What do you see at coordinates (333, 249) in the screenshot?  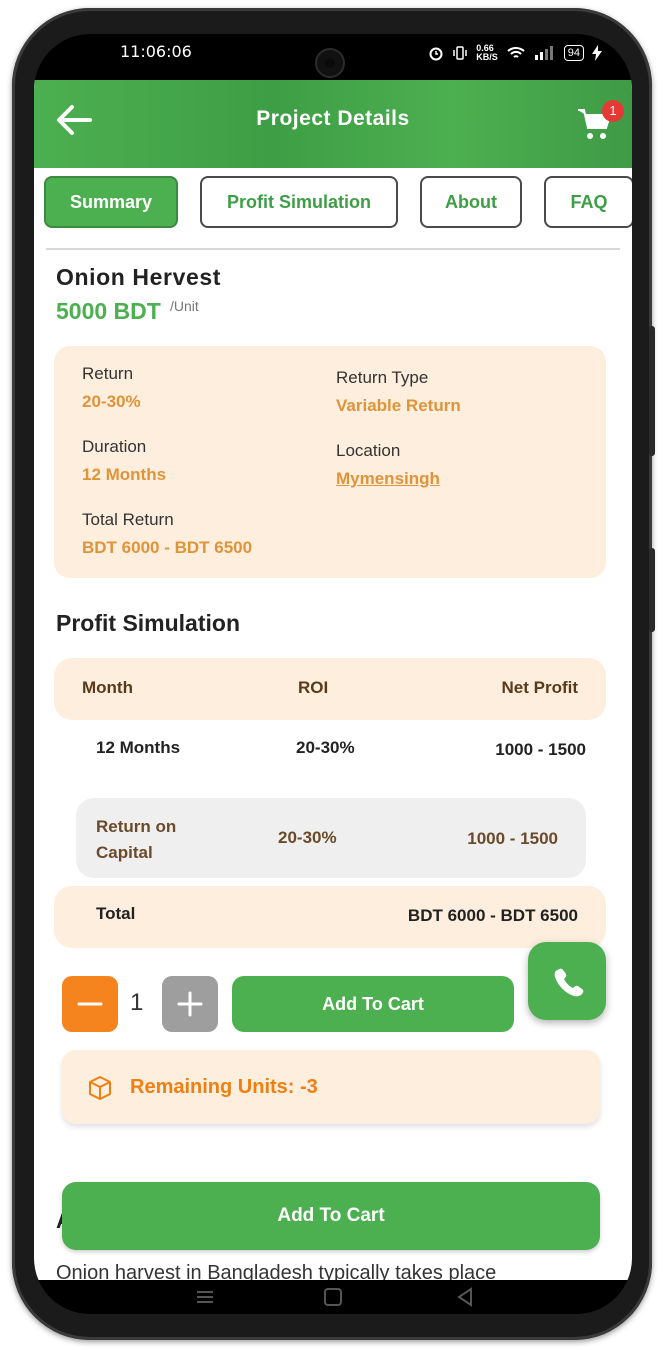 I see `tab-divider` at bounding box center [333, 249].